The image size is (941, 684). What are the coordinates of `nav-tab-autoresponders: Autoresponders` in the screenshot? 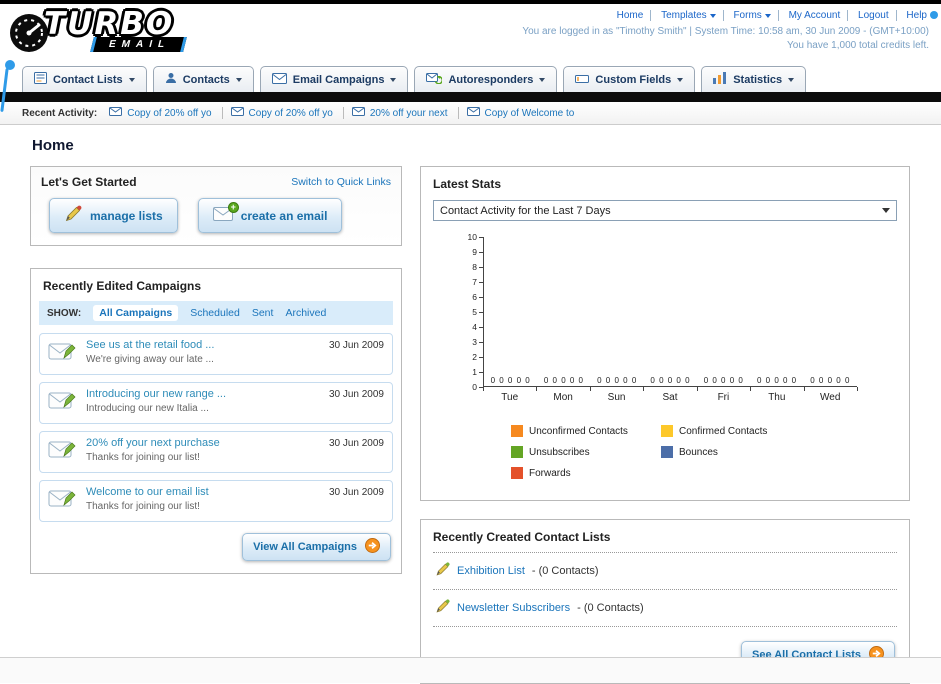 It's located at (486, 79).